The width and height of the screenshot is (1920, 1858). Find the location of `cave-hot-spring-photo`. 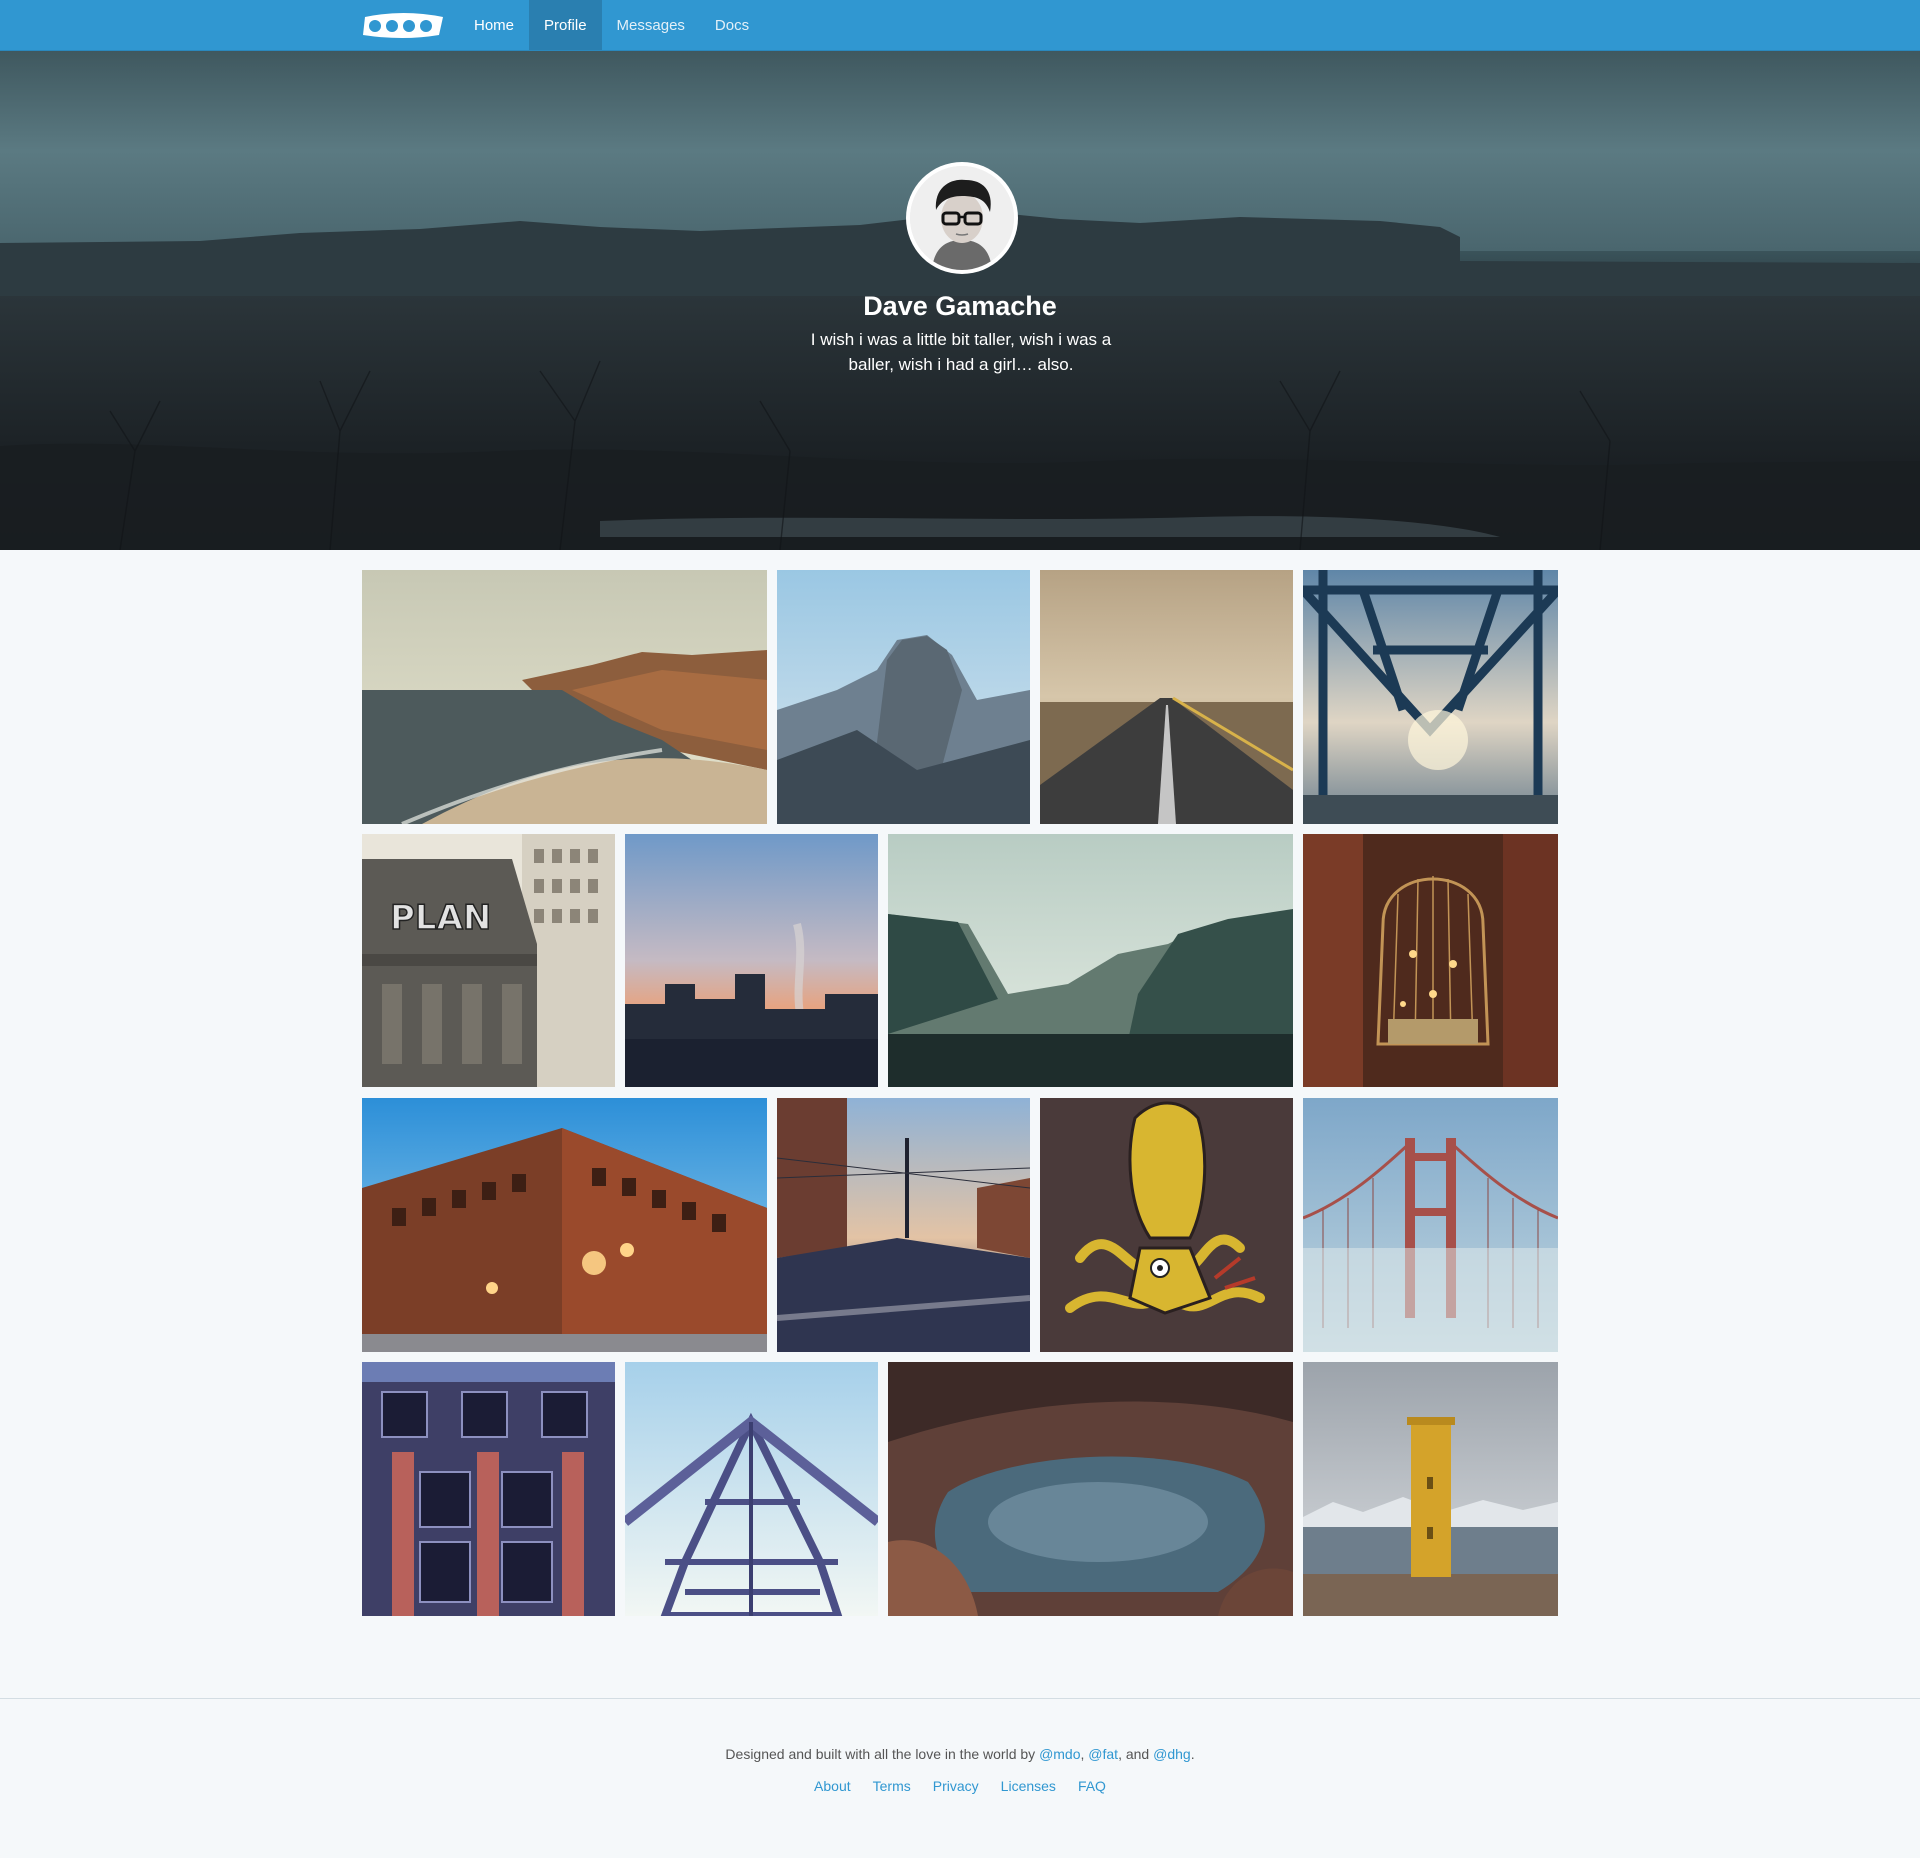

cave-hot-spring-photo is located at coordinates (1090, 1489).